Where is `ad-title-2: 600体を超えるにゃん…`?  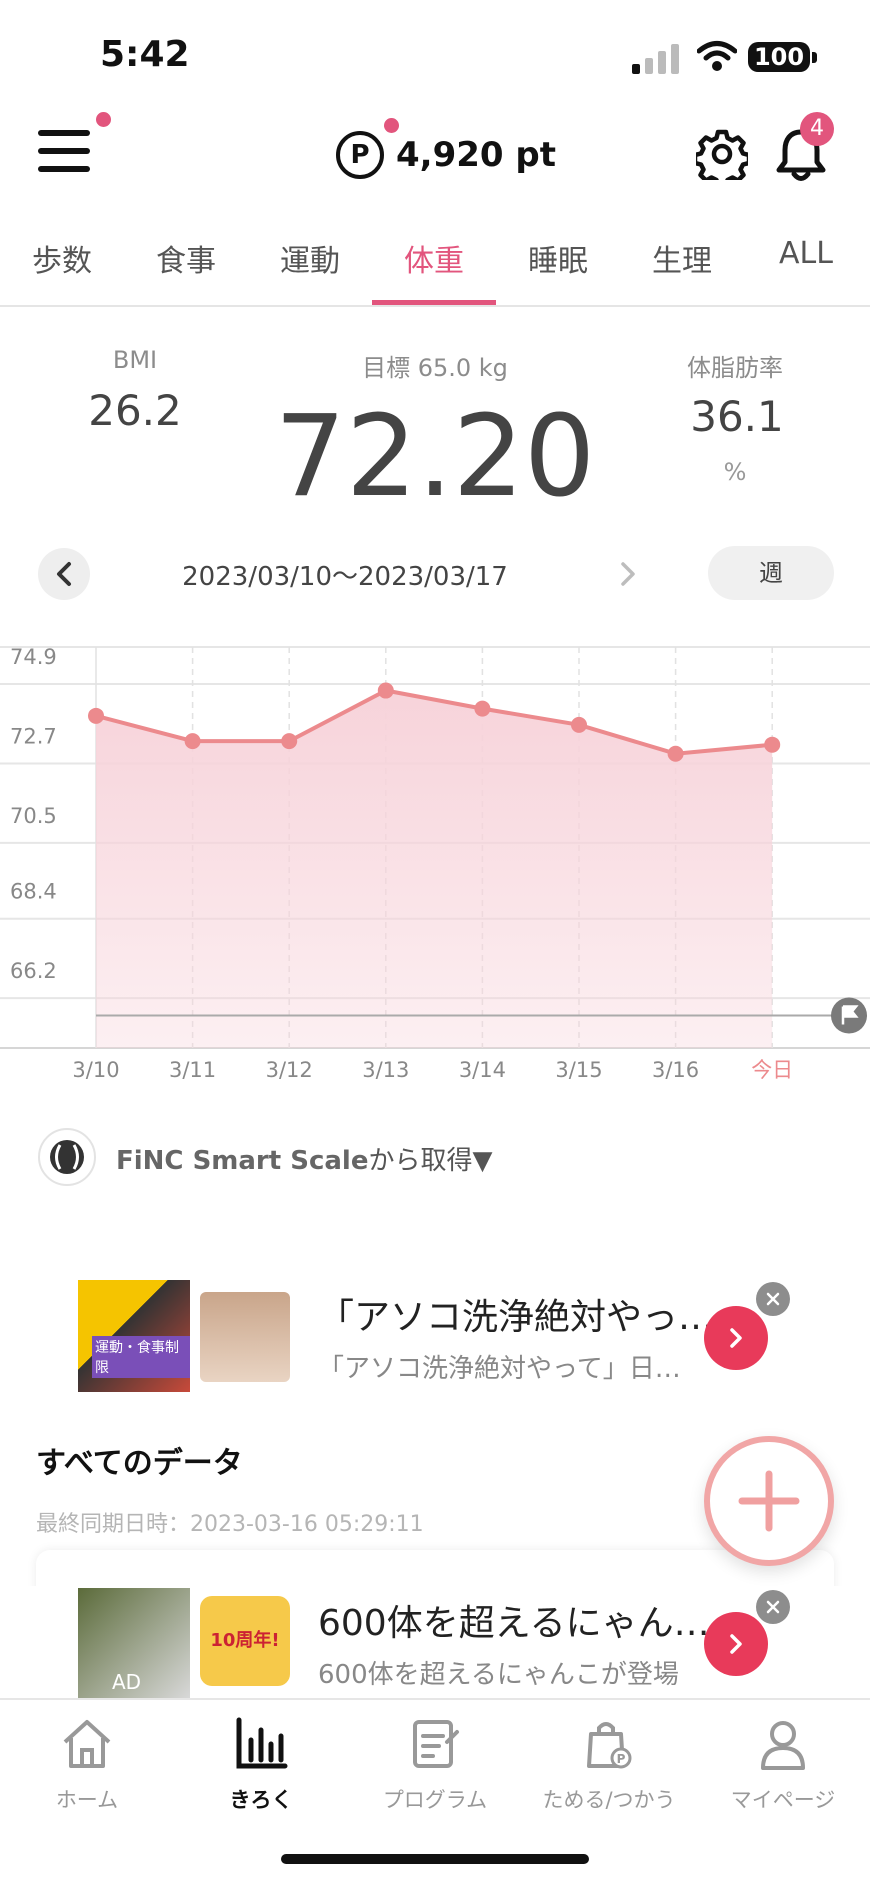 ad-title-2: 600体を超えるにゃん… is located at coordinates (513, 1620).